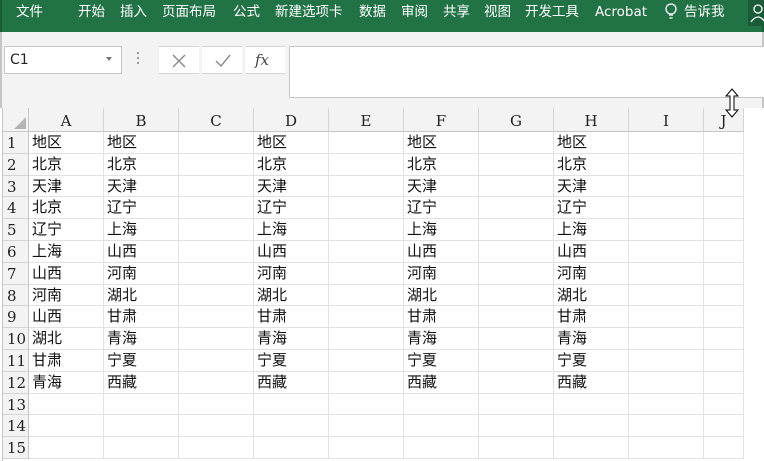  What do you see at coordinates (366, 361) in the screenshot?
I see `cell-e11` at bounding box center [366, 361].